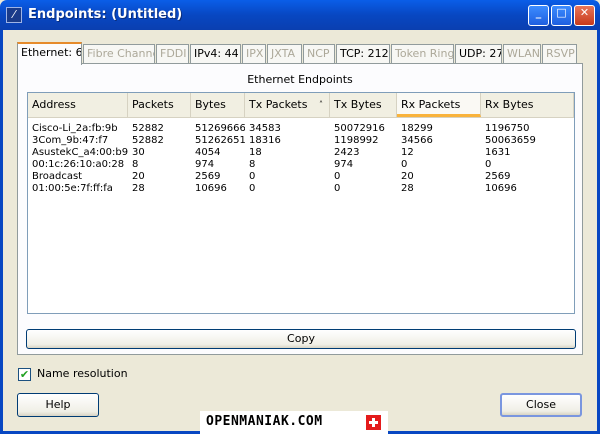 The height and width of the screenshot is (434, 600). I want to click on column-header-label: Tx Bytes, so click(358, 104).